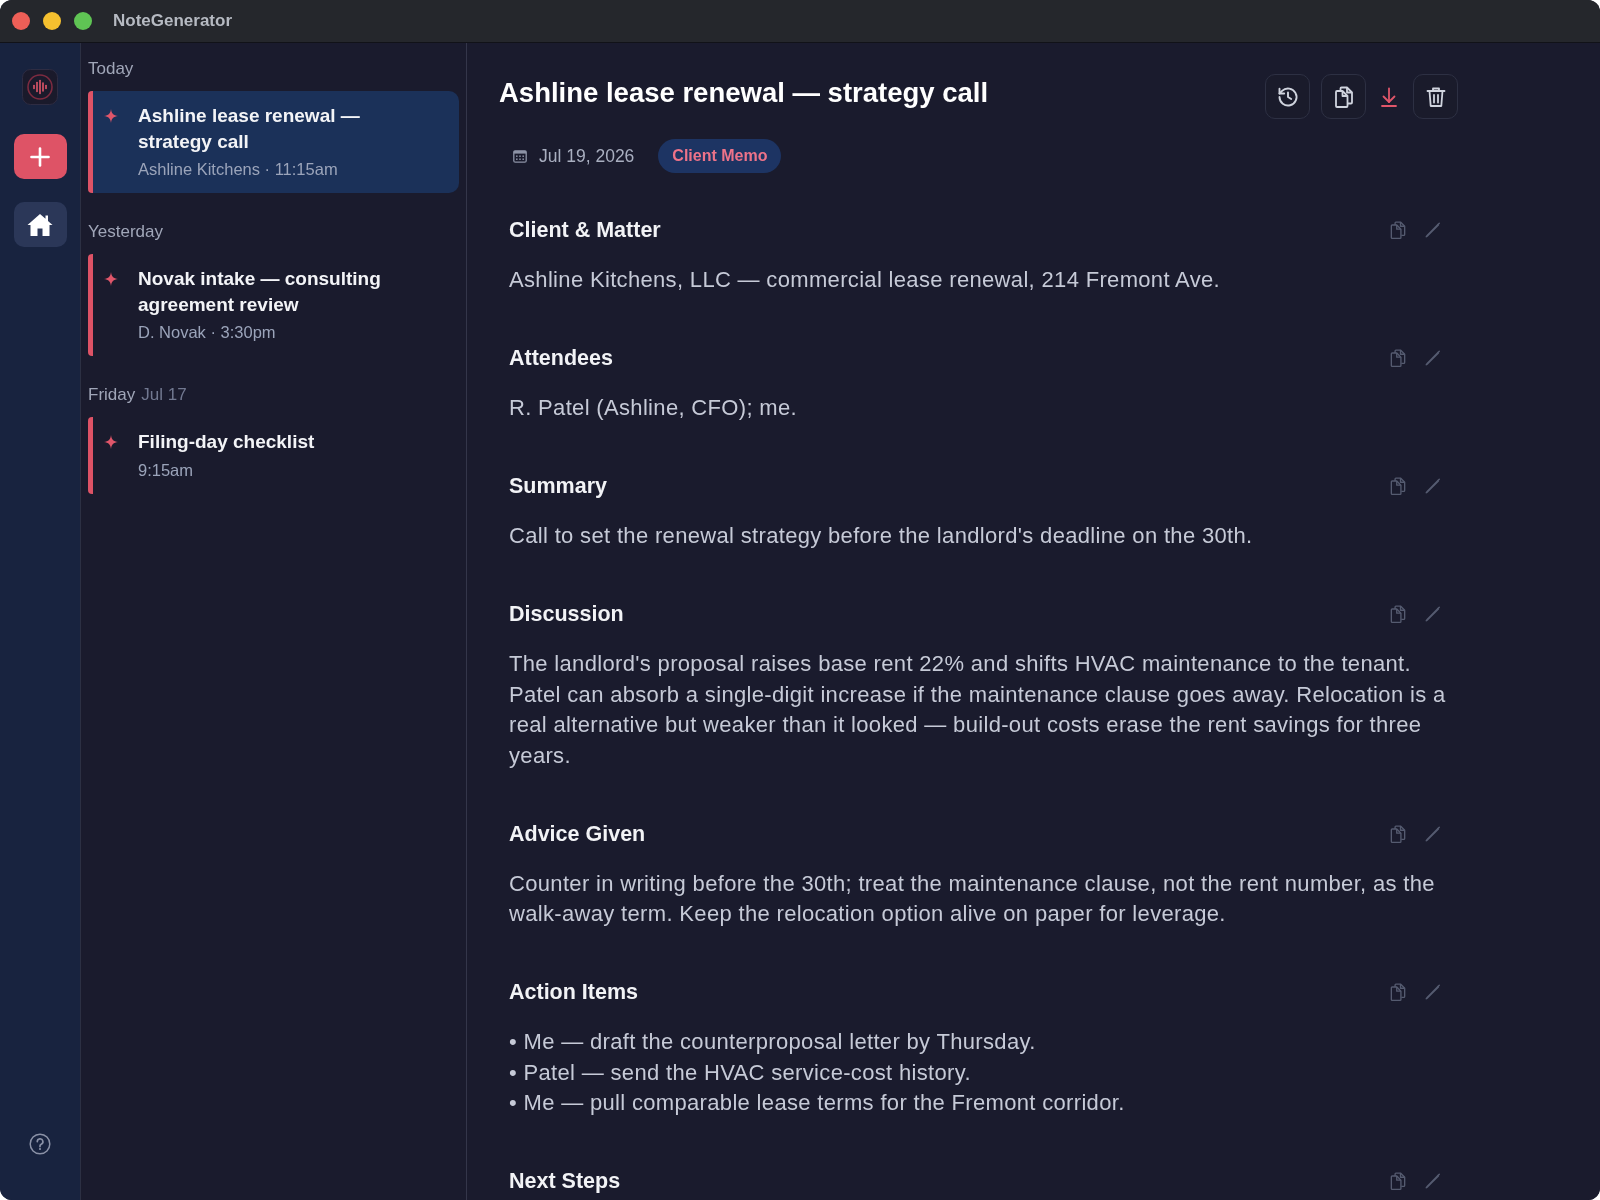  What do you see at coordinates (1389, 96) in the screenshot?
I see `download-icon` at bounding box center [1389, 96].